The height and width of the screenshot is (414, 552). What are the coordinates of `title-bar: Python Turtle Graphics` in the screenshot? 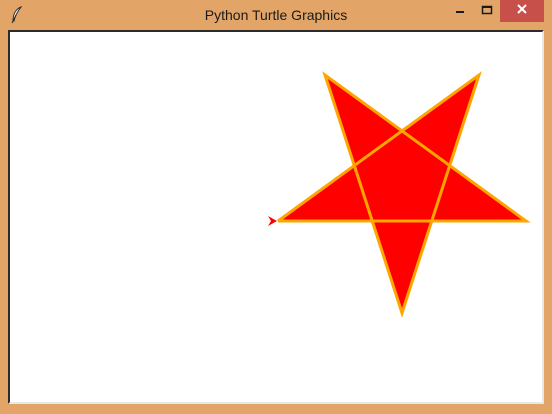 It's located at (276, 15).